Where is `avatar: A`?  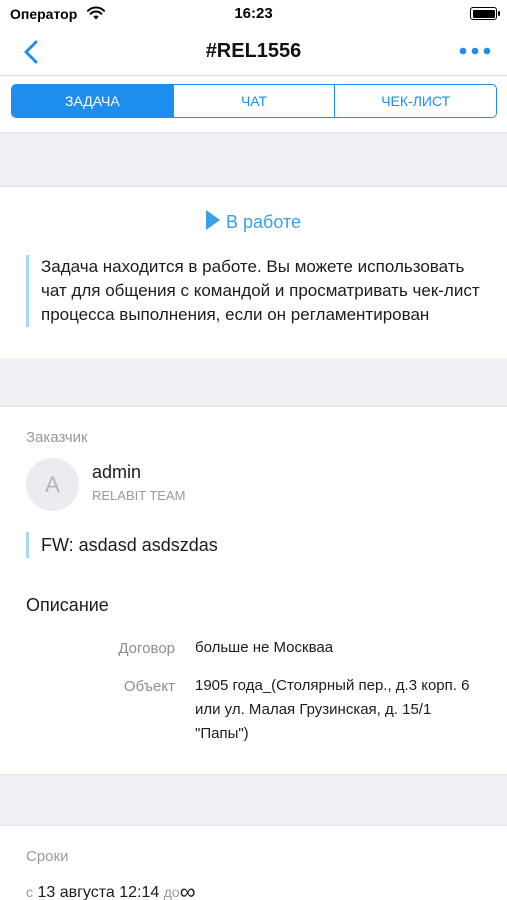
avatar: A is located at coordinates (52, 484).